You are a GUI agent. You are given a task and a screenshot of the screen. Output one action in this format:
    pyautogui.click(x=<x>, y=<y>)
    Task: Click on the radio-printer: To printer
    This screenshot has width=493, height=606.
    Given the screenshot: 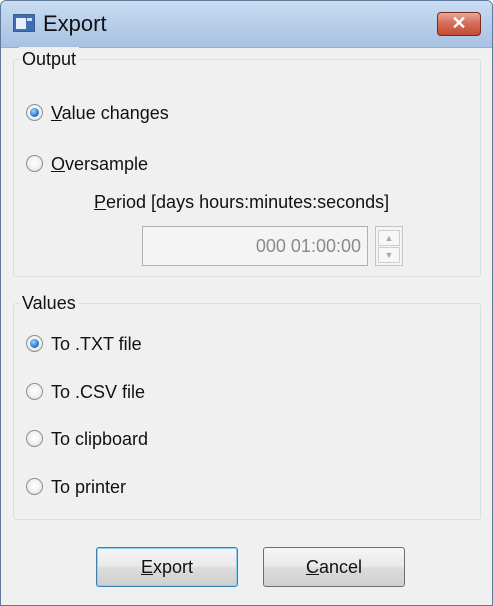 What is the action you would take?
    pyautogui.click(x=126, y=488)
    